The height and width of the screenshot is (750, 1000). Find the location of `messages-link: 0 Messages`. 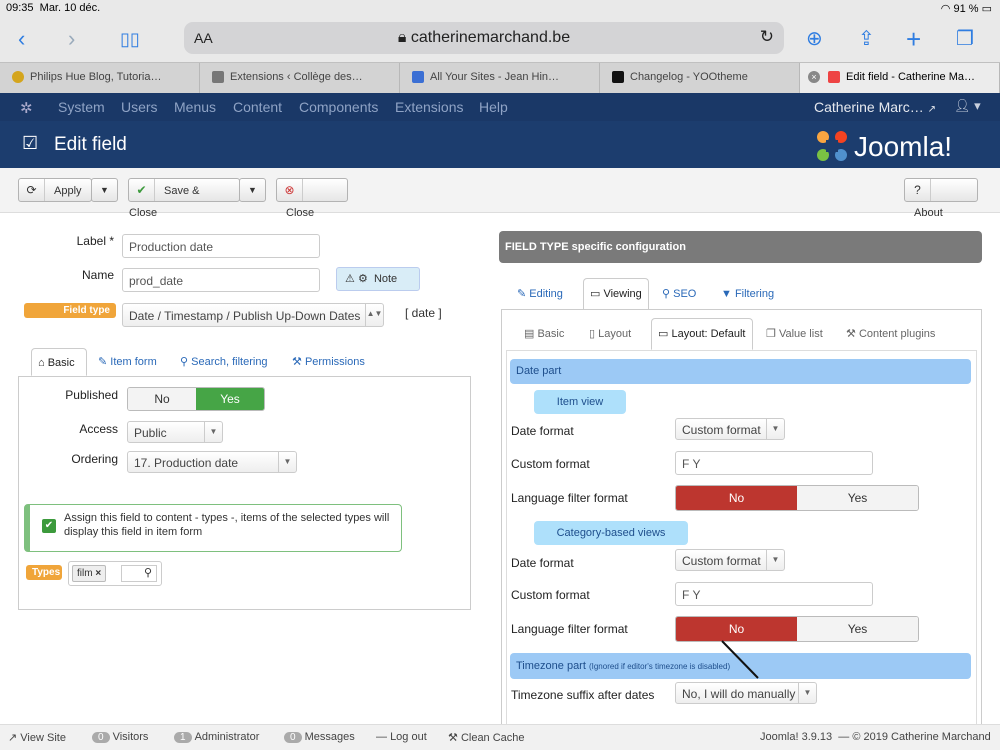

messages-link: 0 Messages is located at coordinates (319, 737).